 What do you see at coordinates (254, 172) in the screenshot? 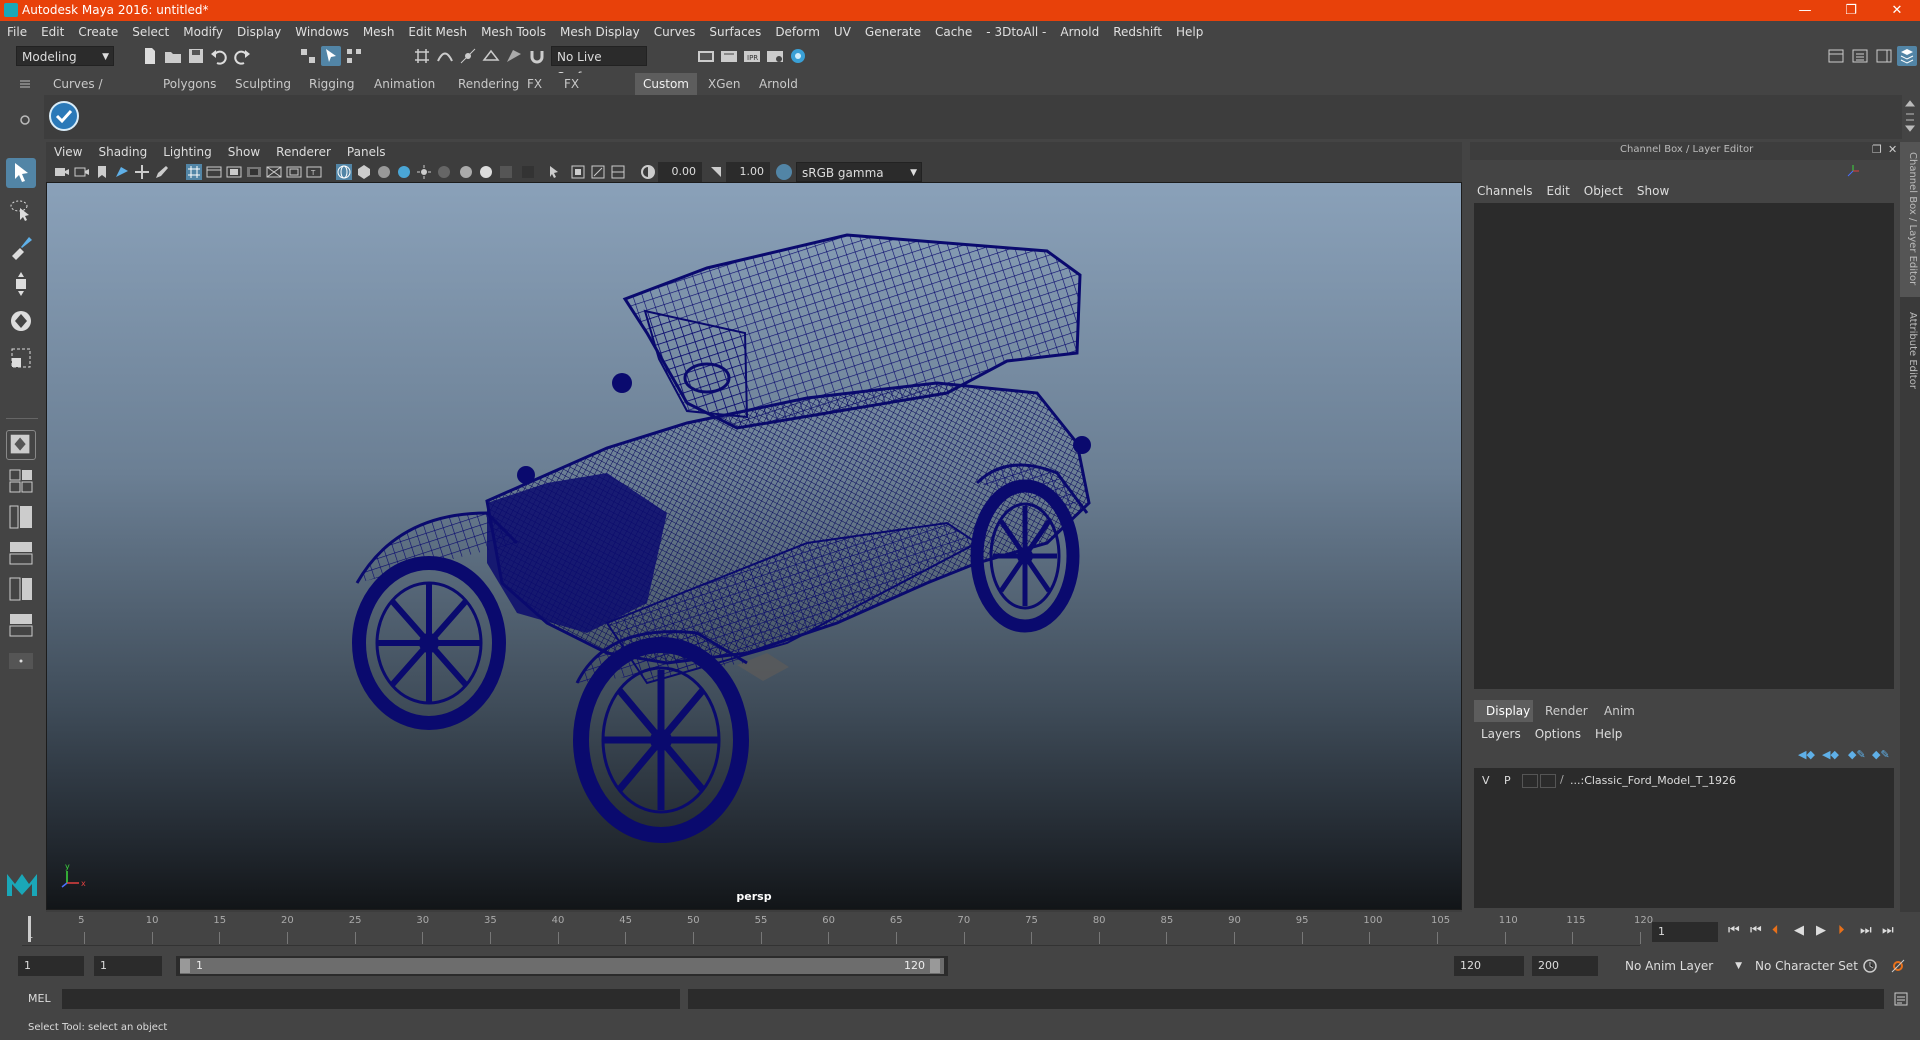
I see `gate-mask-icon` at bounding box center [254, 172].